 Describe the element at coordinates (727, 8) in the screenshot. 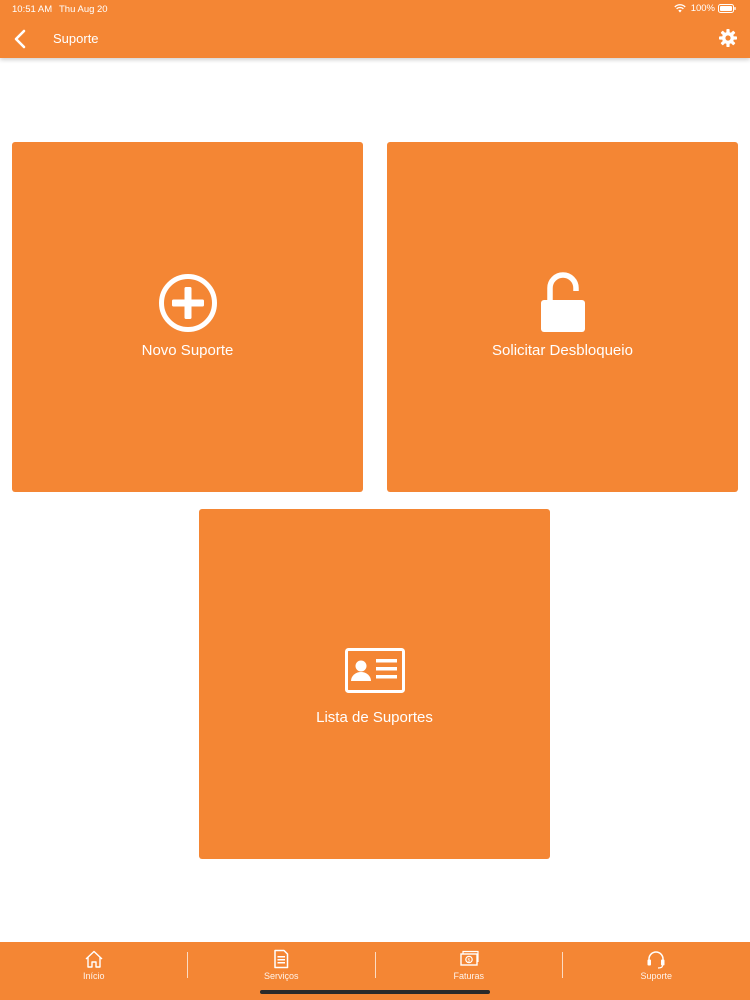

I see `battery-icon` at that location.